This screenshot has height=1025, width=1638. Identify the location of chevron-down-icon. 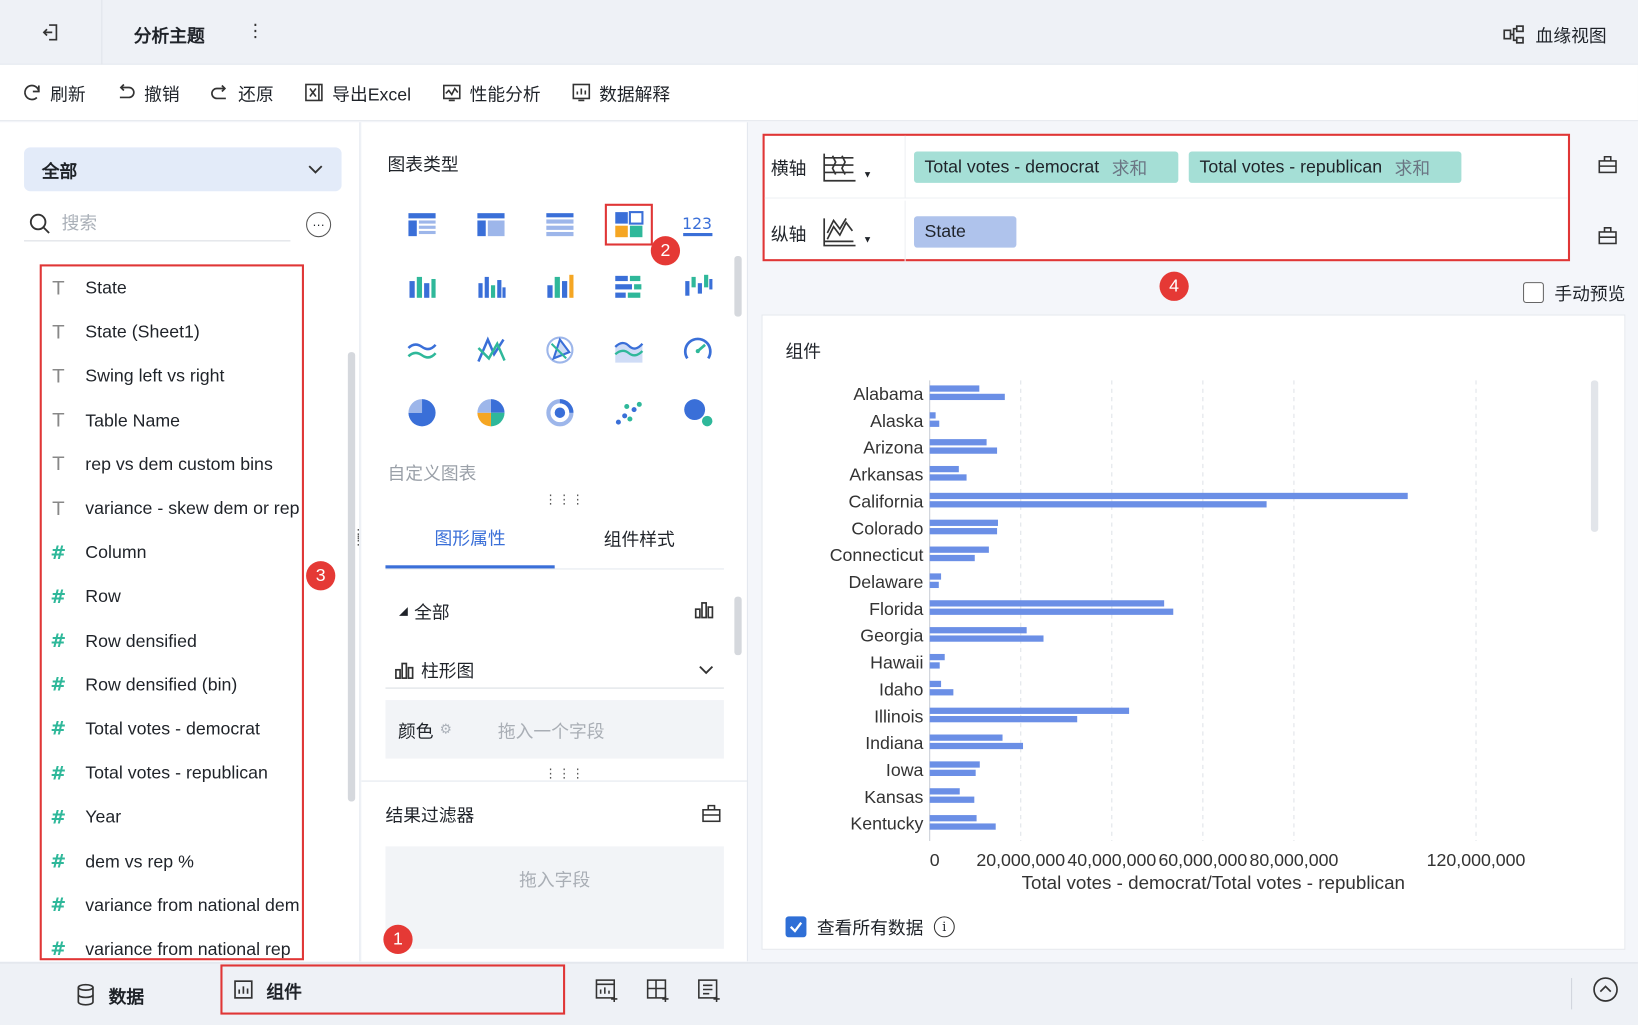
(706, 669).